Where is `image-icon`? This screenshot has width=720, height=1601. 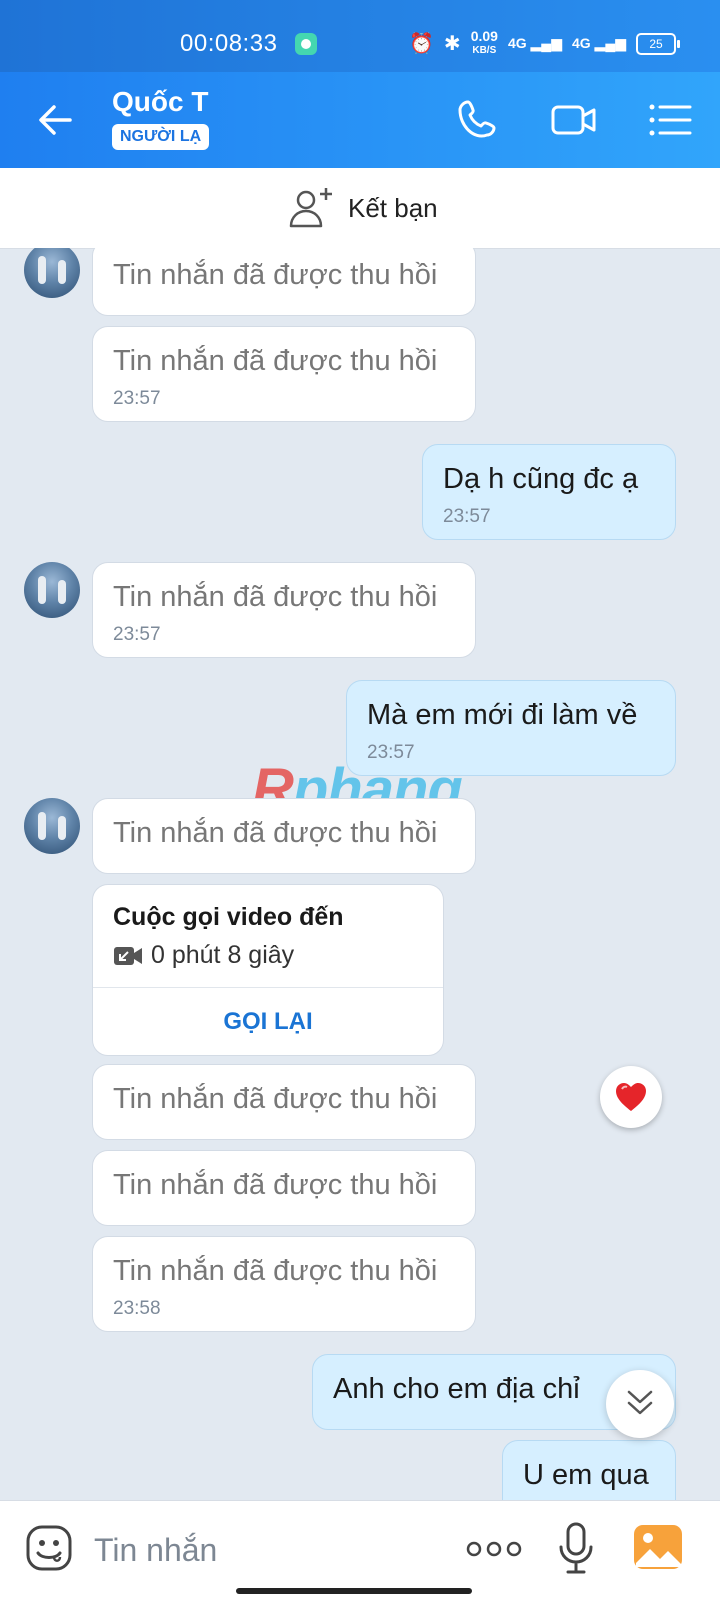 image-icon is located at coordinates (658, 1547).